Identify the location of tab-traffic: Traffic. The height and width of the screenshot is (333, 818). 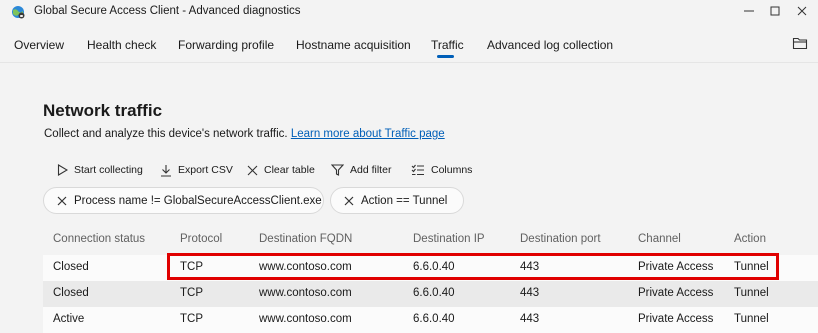
(447, 45).